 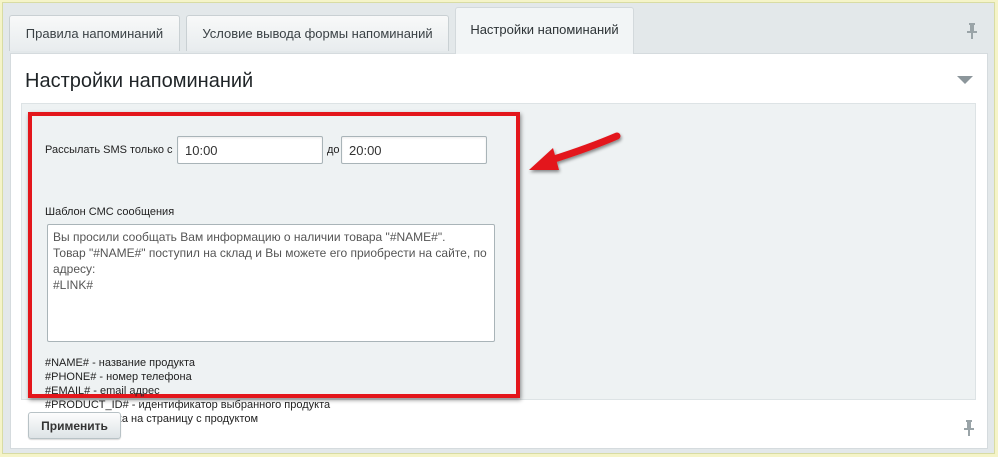 I want to click on template-label: Шаблон СМС сообщения, so click(x=110, y=212).